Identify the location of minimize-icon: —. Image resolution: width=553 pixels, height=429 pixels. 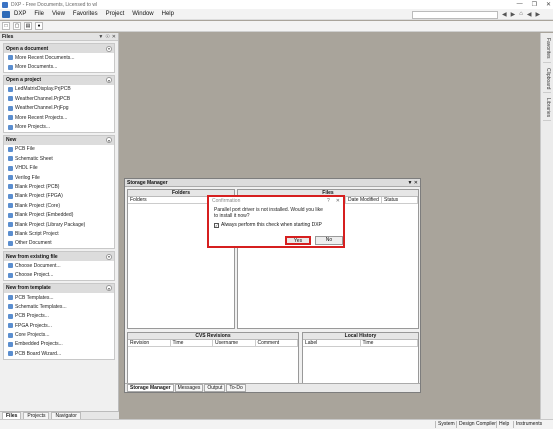
(520, 4).